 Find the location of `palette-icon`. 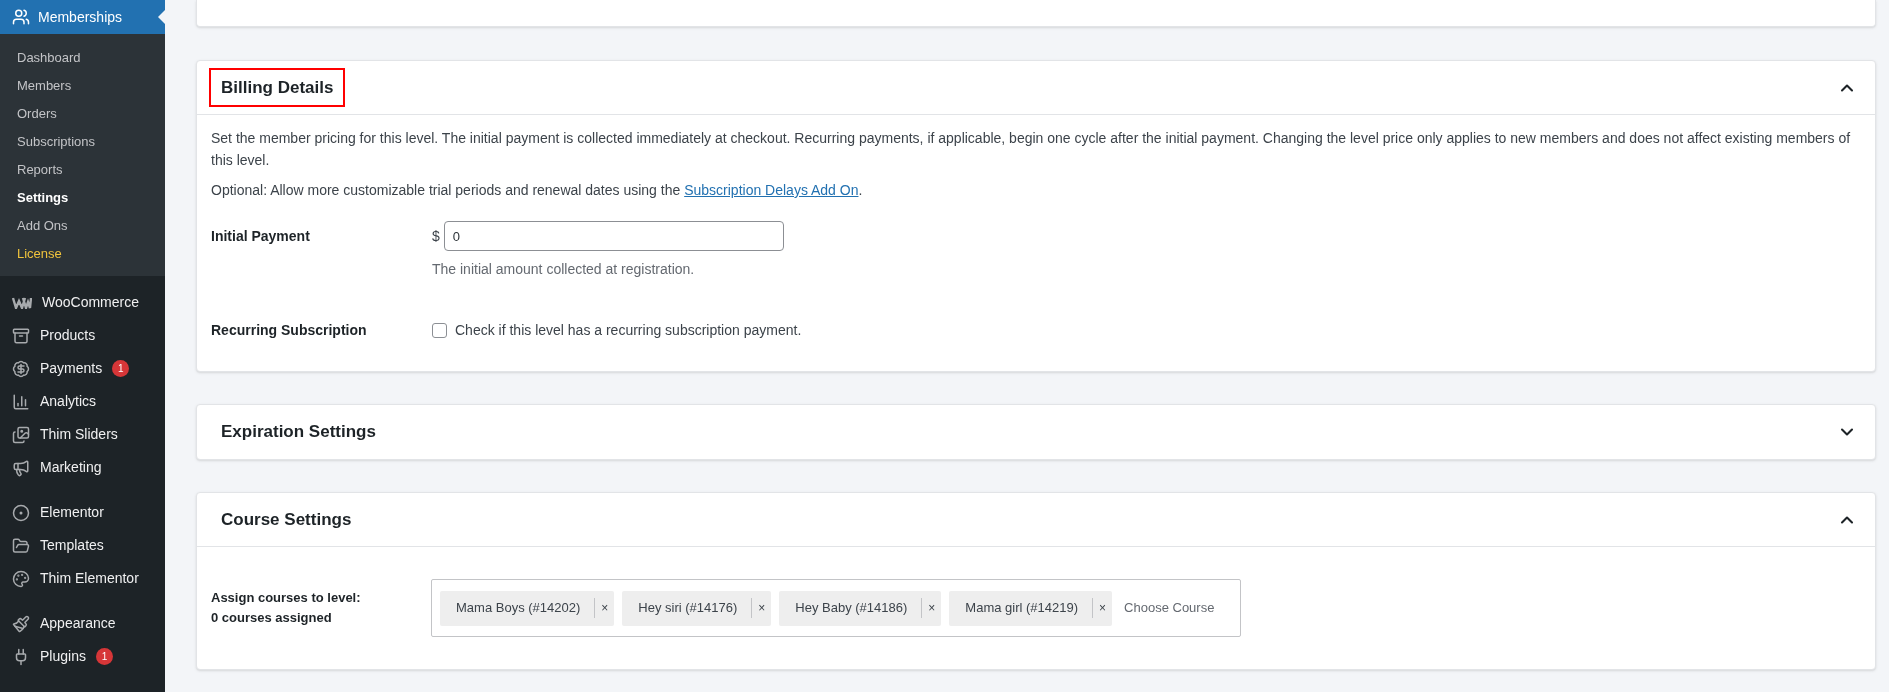

palette-icon is located at coordinates (21, 578).